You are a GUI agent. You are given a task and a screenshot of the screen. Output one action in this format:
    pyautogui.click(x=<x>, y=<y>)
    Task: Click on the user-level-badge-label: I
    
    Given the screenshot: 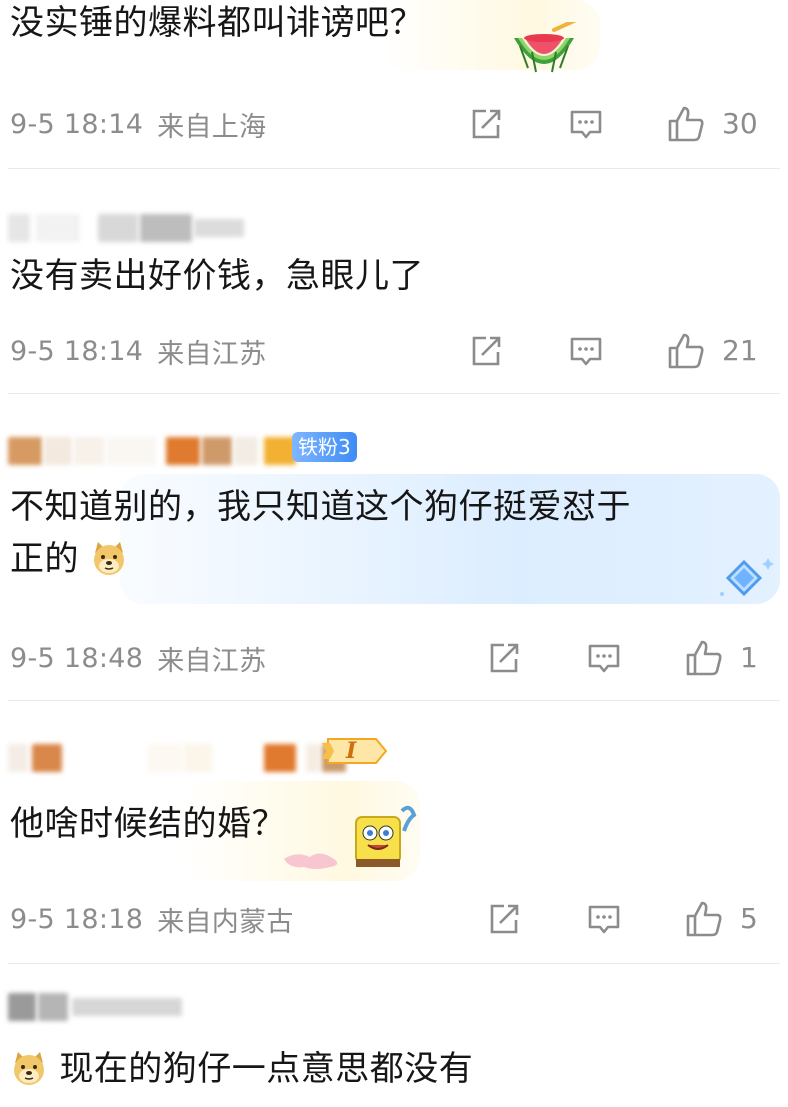 What is the action you would take?
    pyautogui.click(x=351, y=751)
    